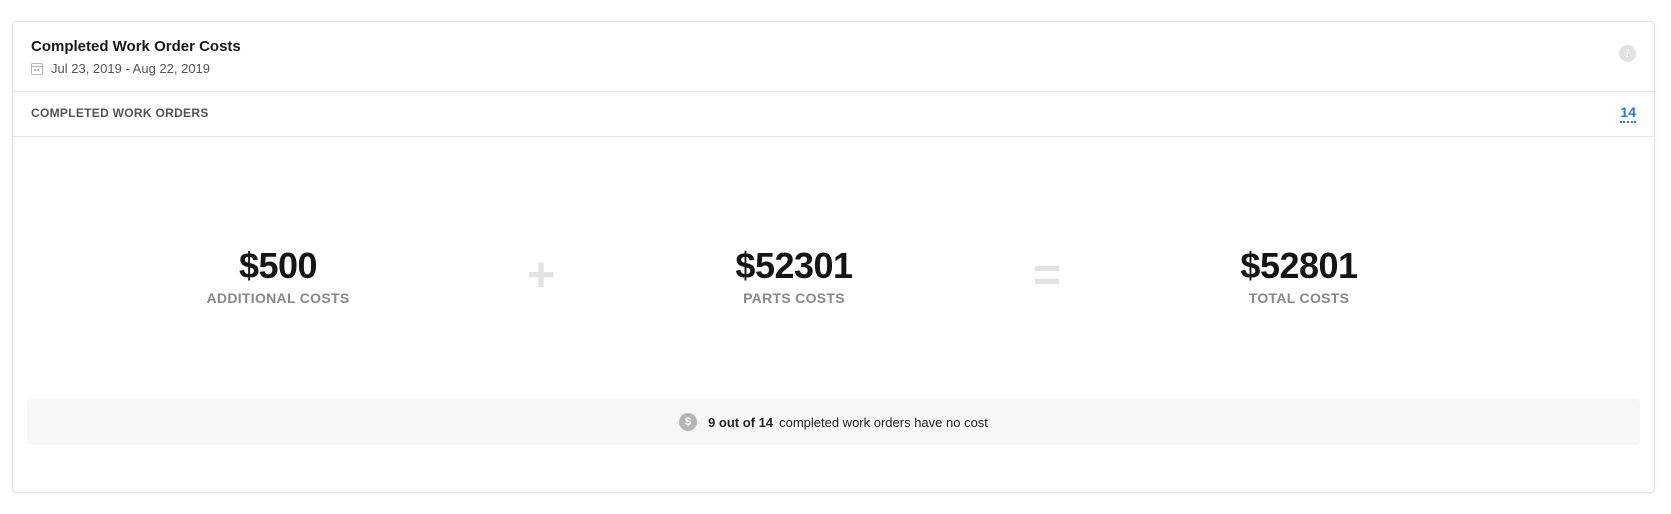 The width and height of the screenshot is (1671, 514). I want to click on completed-work-orders-count-link: 14, so click(1628, 113).